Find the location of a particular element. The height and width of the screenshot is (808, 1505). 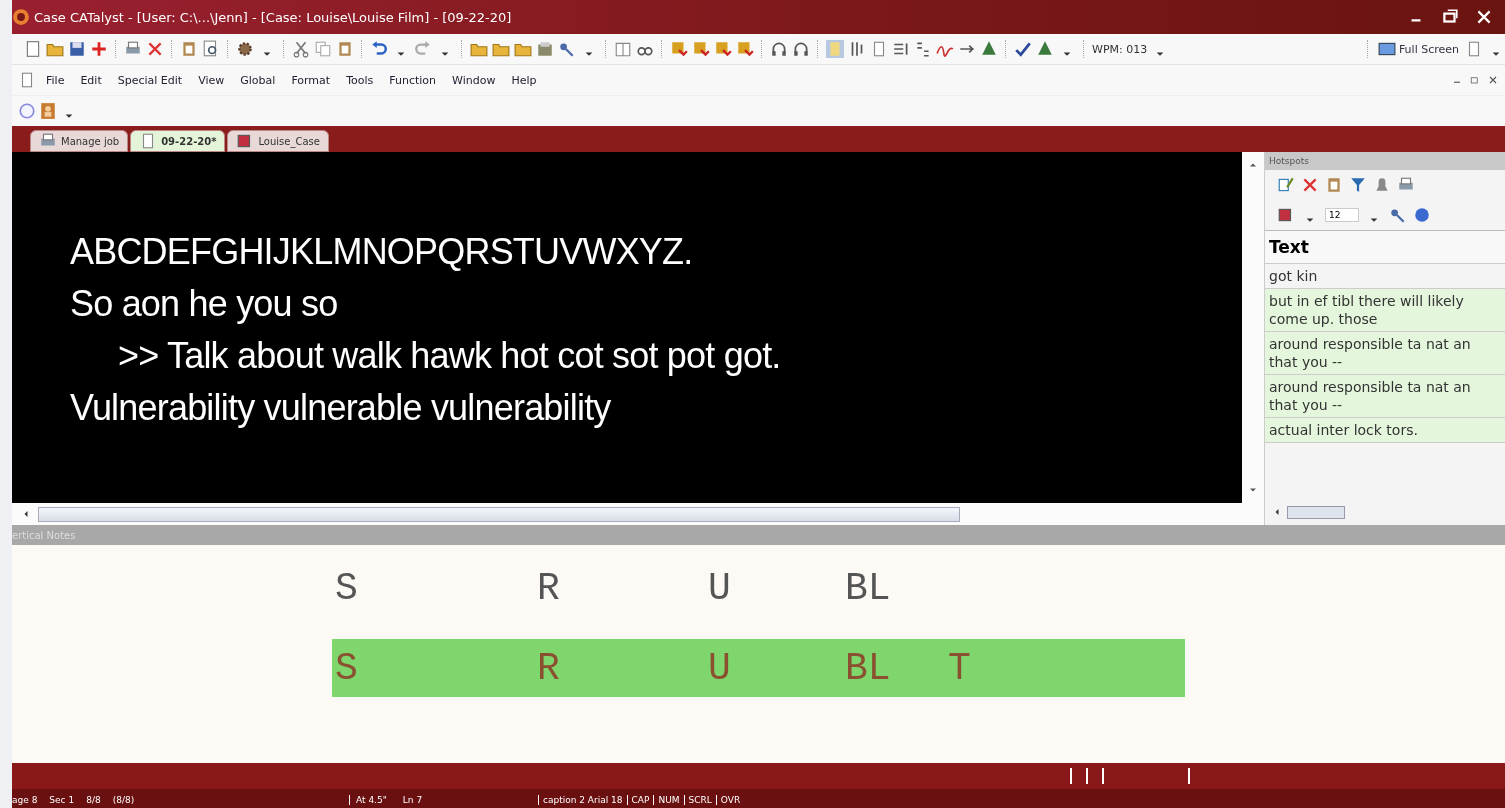

menu-item: Help is located at coordinates (524, 80).